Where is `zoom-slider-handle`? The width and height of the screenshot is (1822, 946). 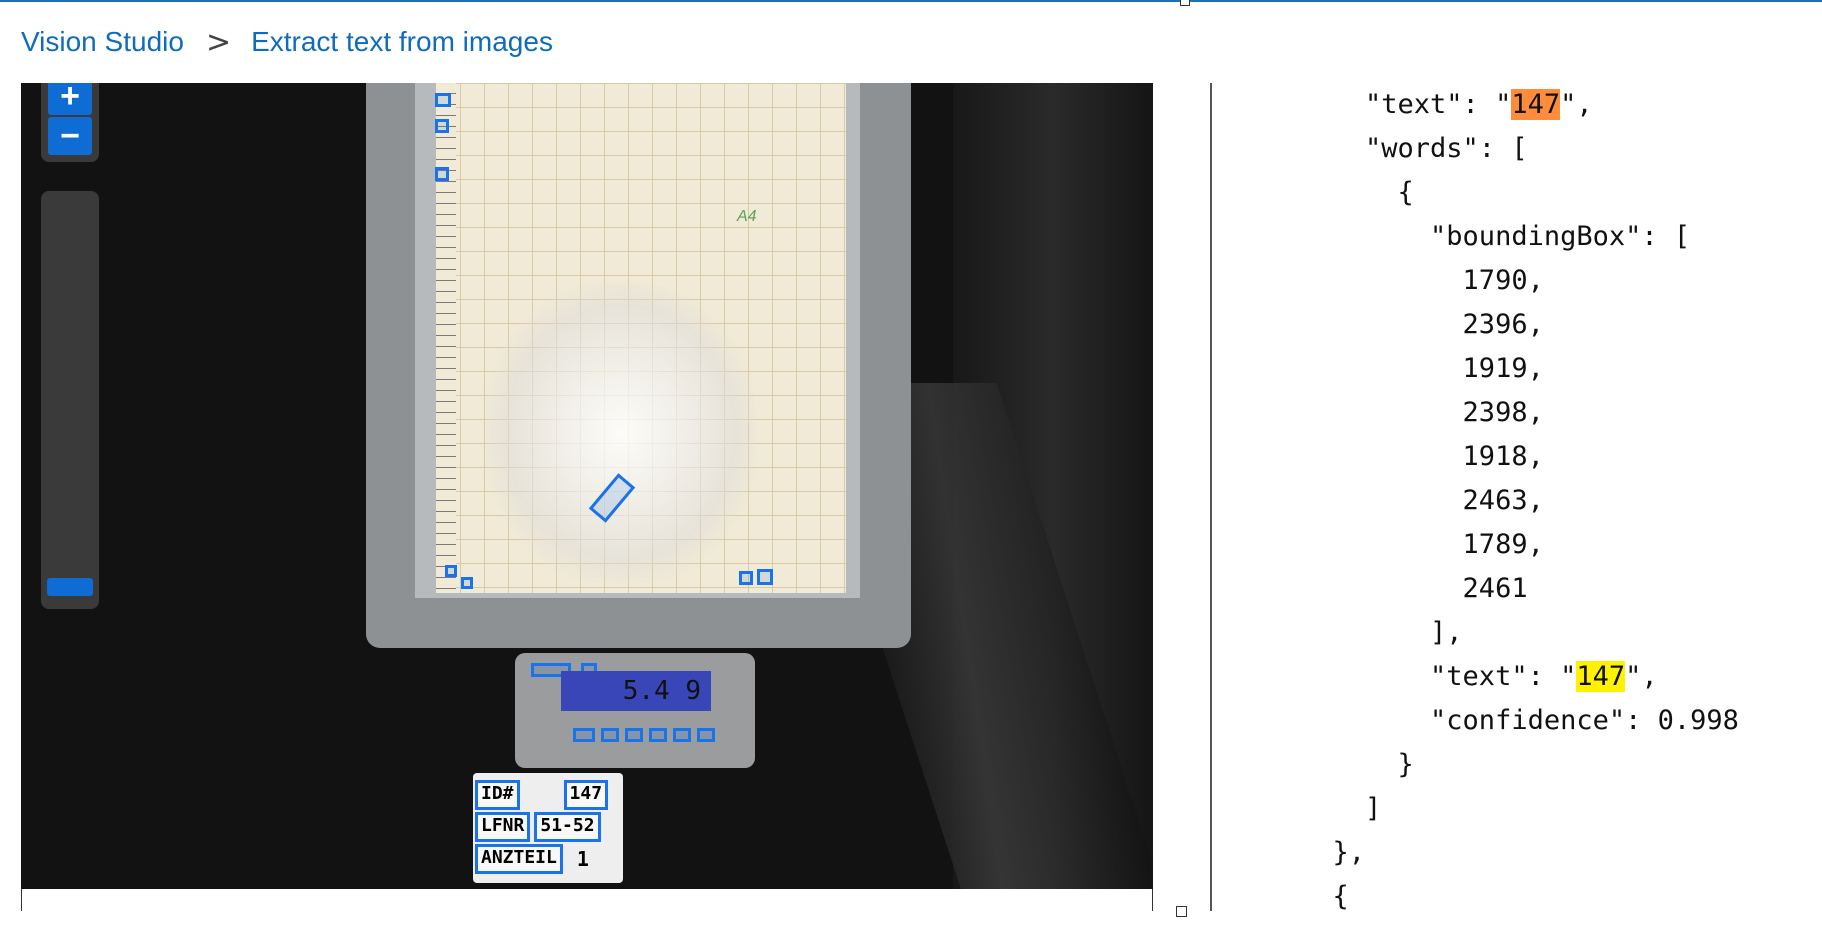 zoom-slider-handle is located at coordinates (70, 587).